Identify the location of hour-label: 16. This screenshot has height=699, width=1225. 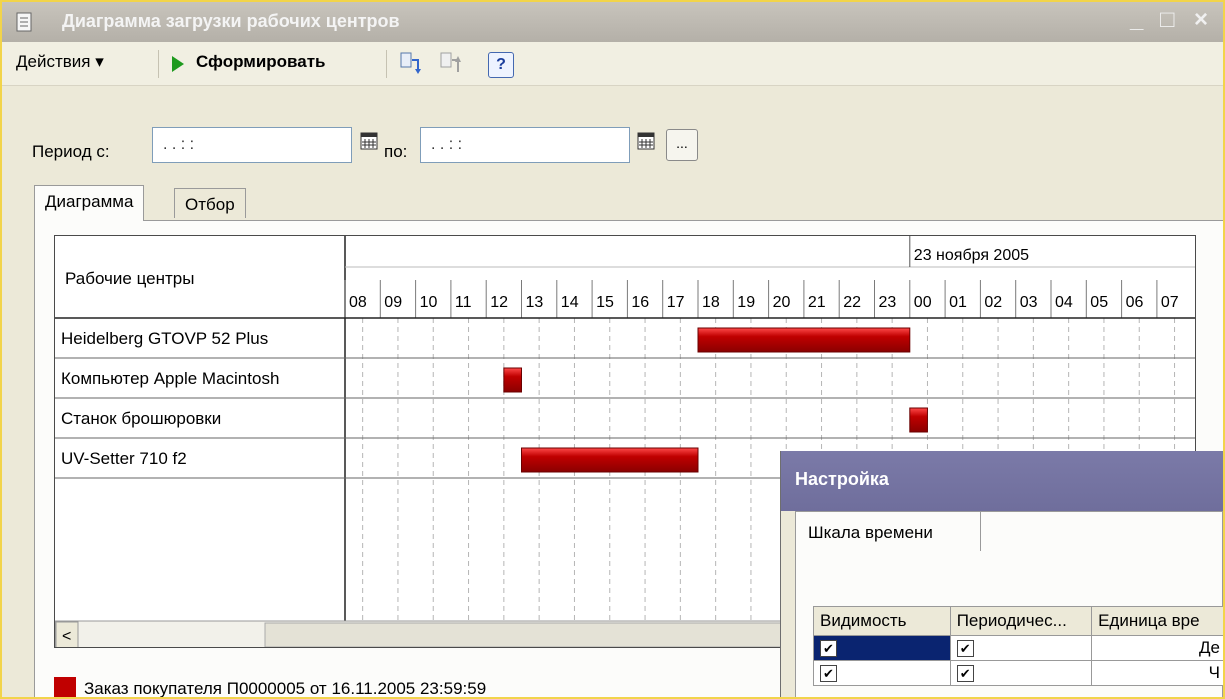
(640, 302).